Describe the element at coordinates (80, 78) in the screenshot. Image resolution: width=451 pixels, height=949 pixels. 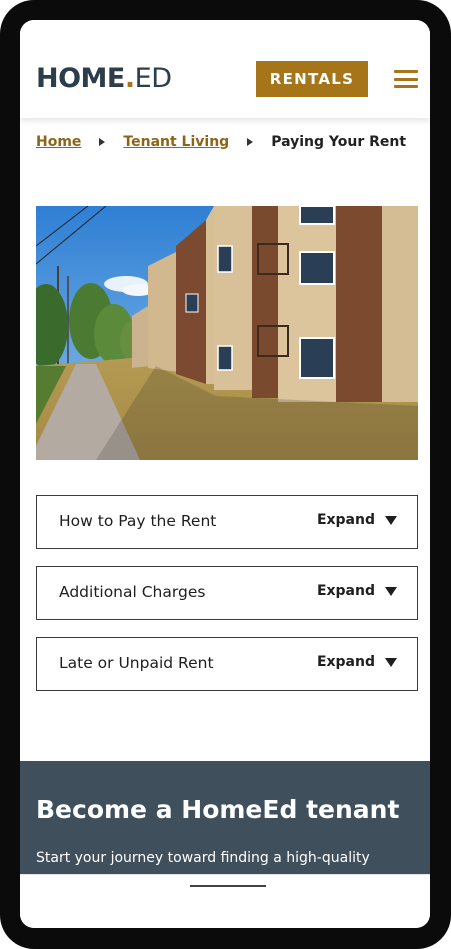
I see `logo-home-text: HOME` at that location.